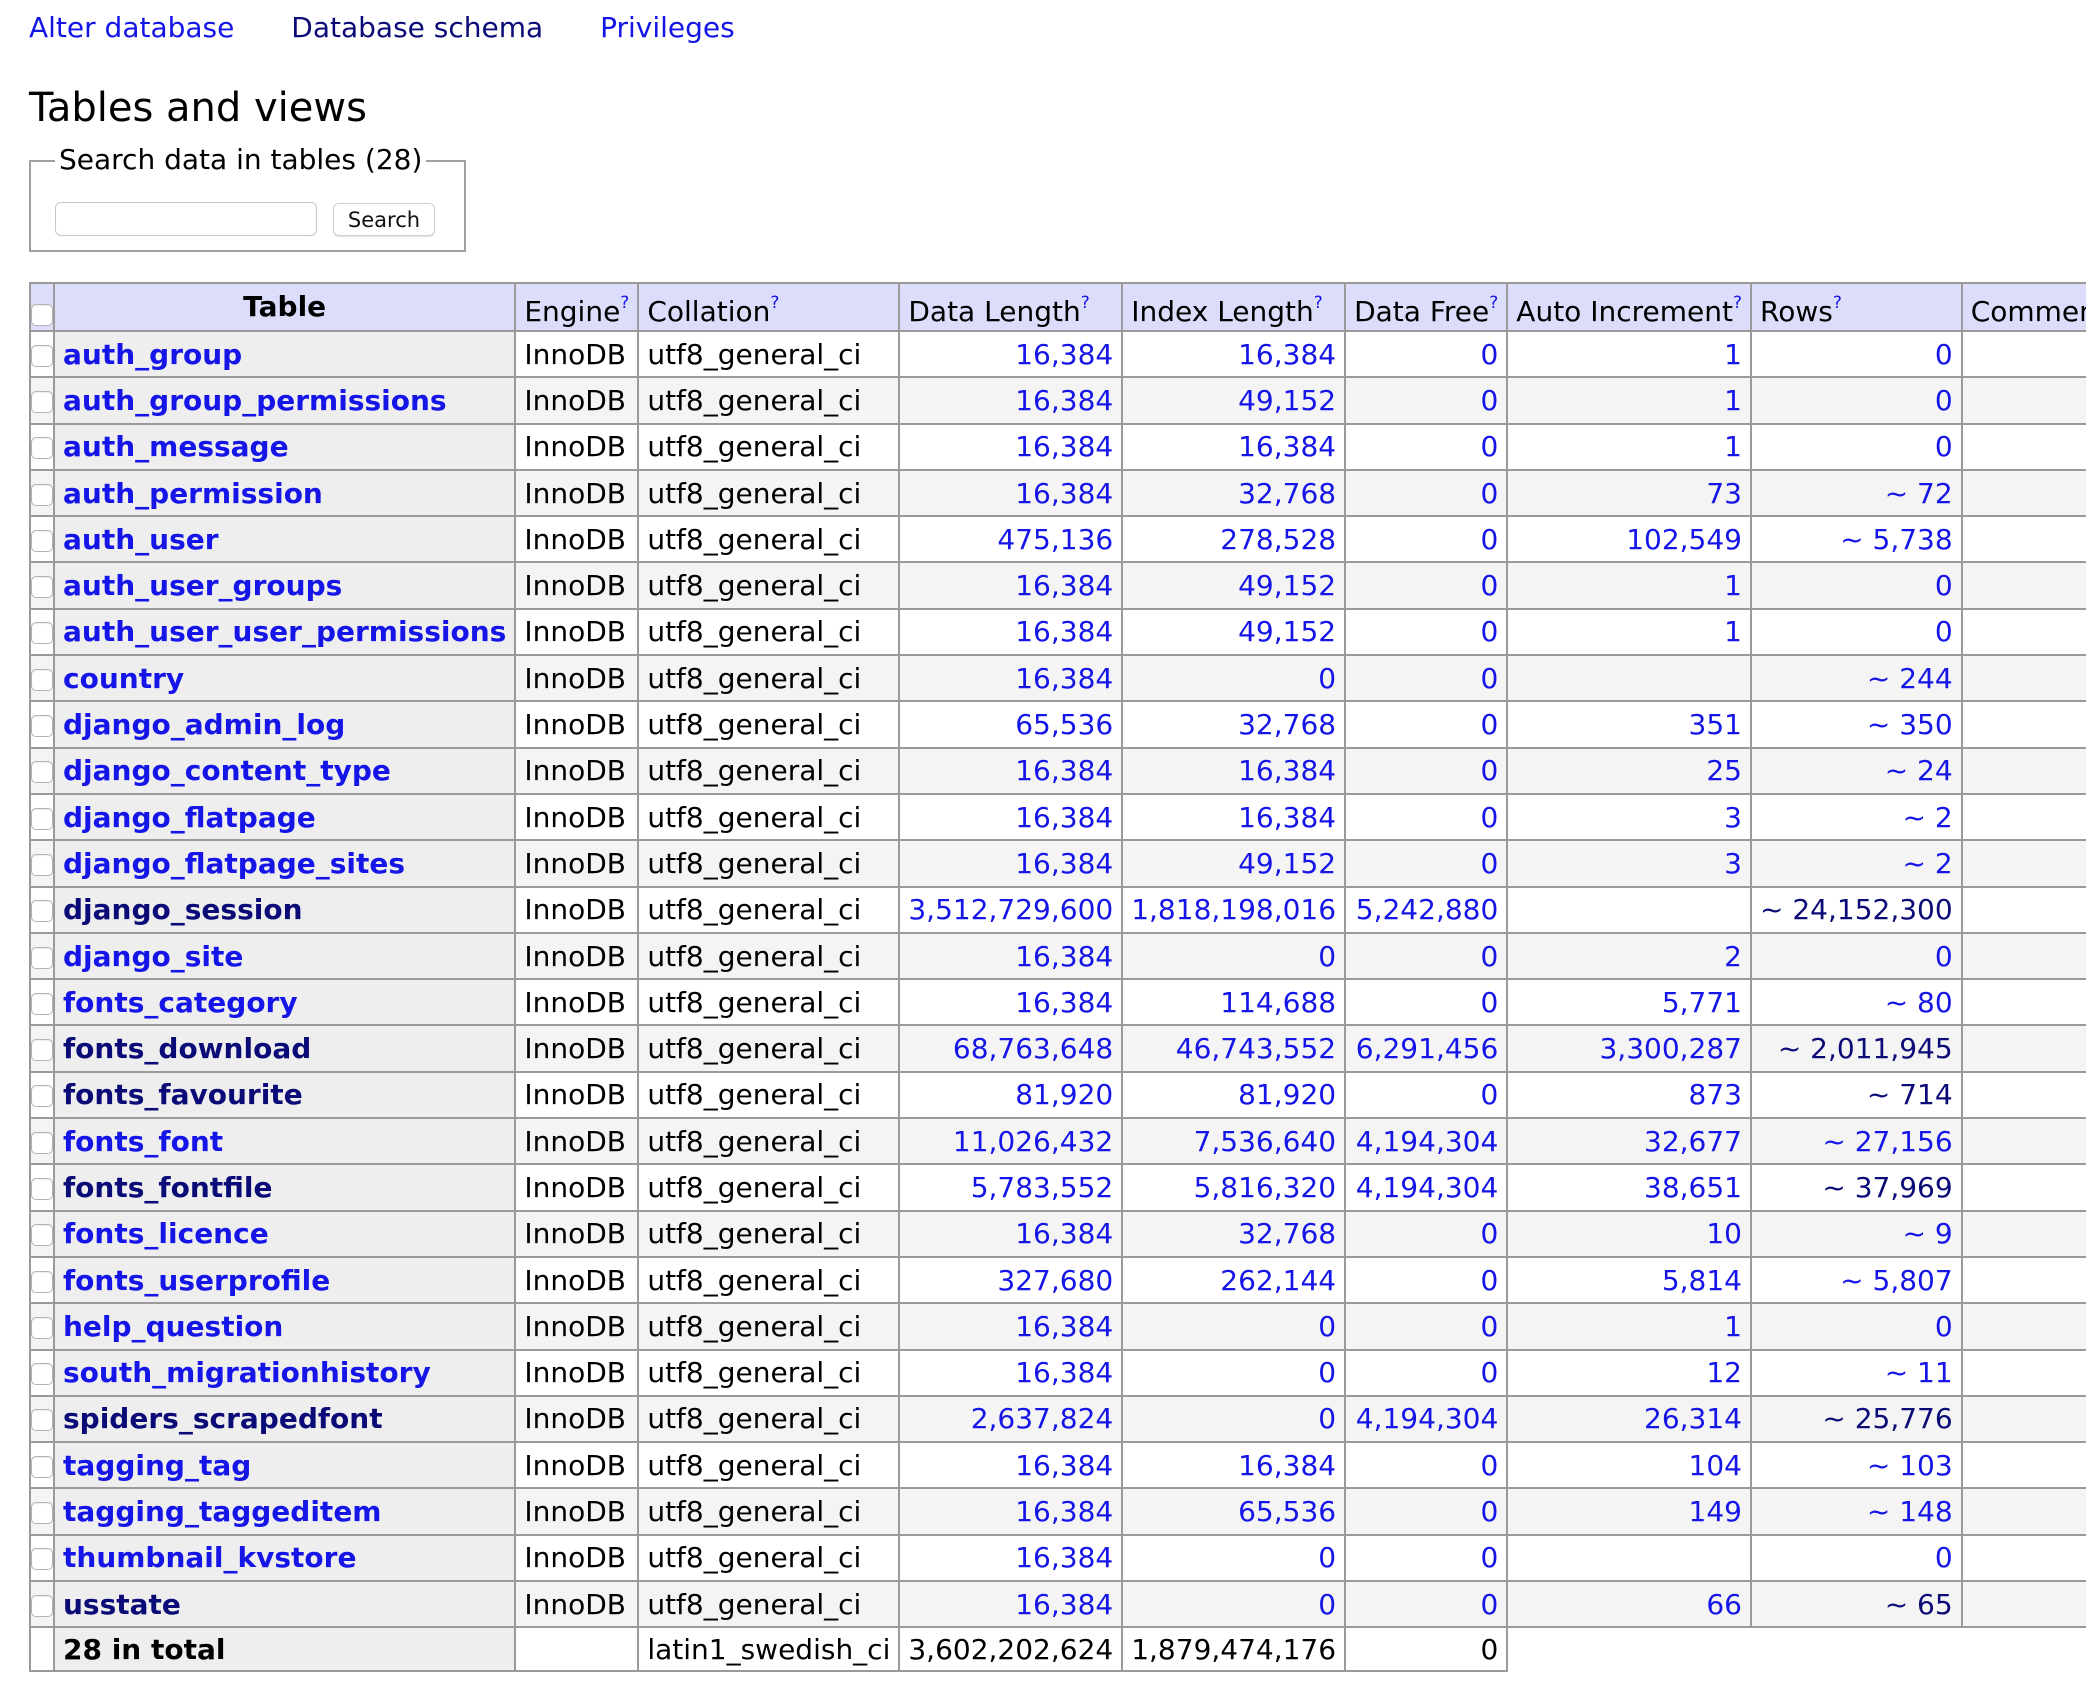 The height and width of the screenshot is (1682, 2086). What do you see at coordinates (1287, 1511) in the screenshot?
I see `index-length-link: 65,536` at bounding box center [1287, 1511].